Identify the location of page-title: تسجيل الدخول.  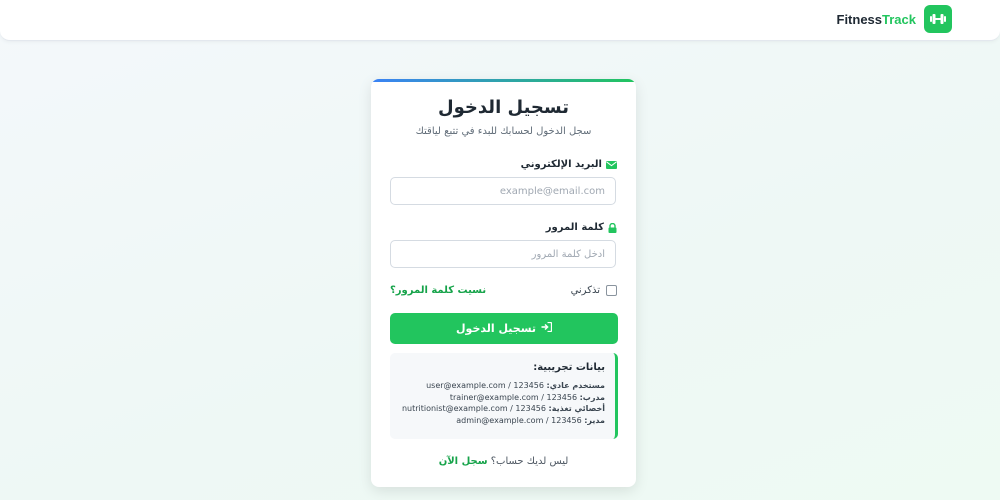
(503, 107).